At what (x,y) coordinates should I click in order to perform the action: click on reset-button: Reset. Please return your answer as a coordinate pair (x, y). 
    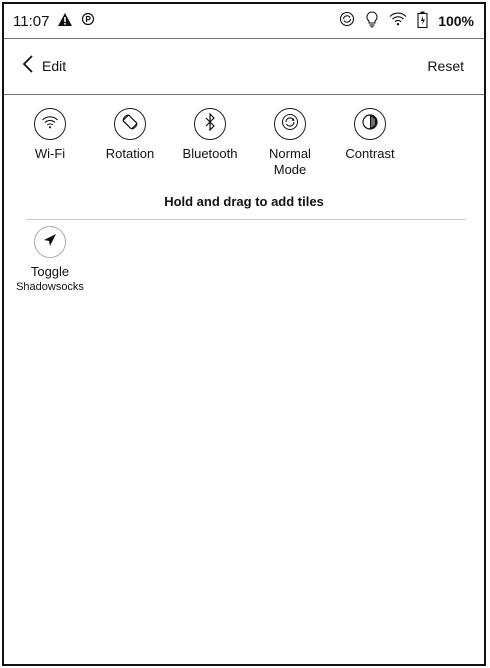
    Looking at the image, I should click on (445, 66).